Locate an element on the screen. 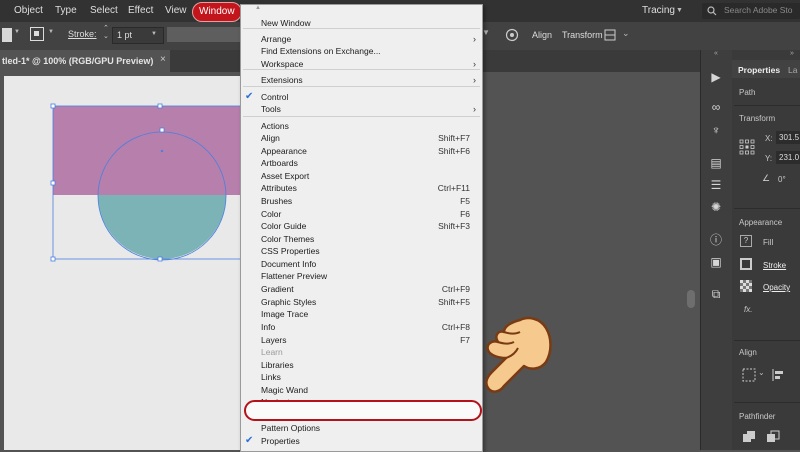 This screenshot has width=800, height=452. tab-layers: La is located at coordinates (792, 70).